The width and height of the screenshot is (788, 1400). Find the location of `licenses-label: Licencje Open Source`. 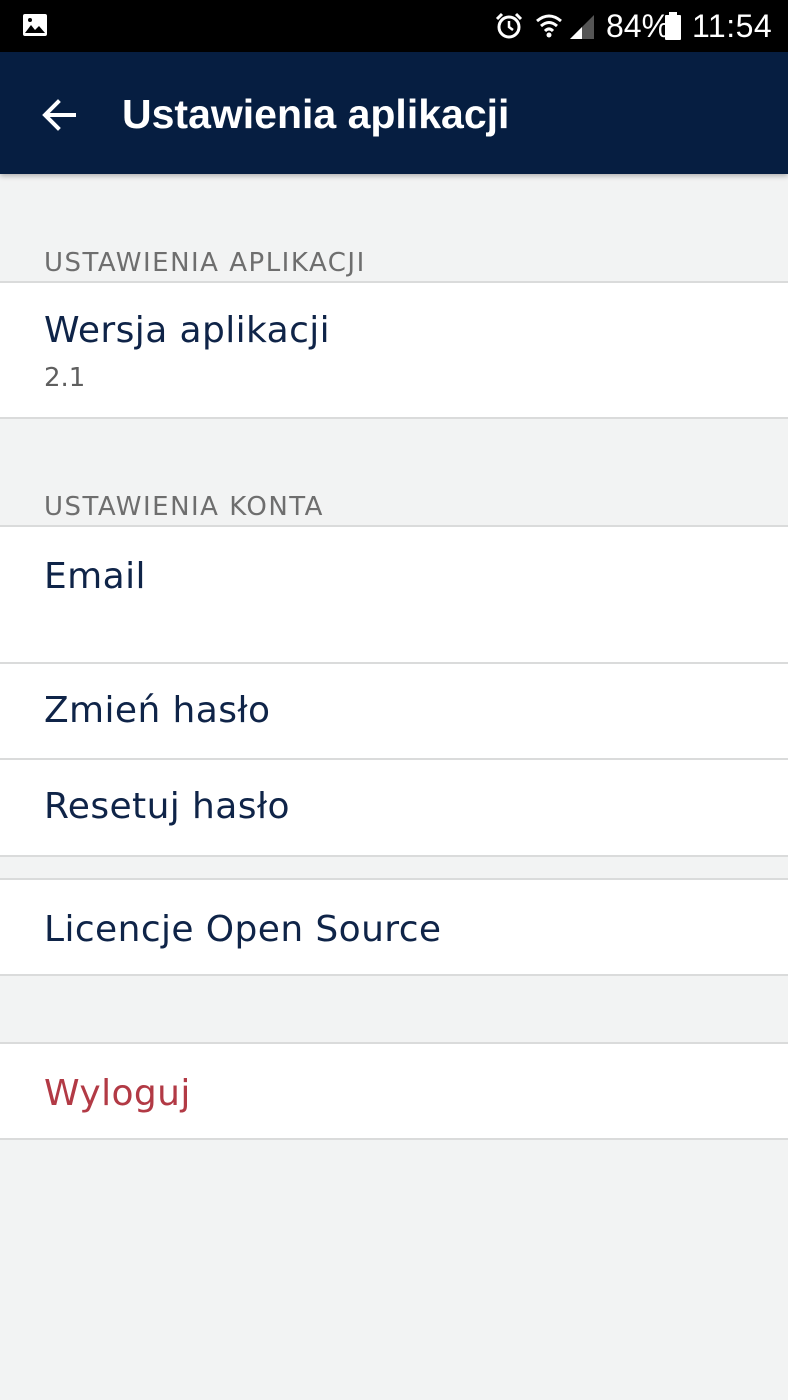

licenses-label: Licencje Open Source is located at coordinates (243, 929).